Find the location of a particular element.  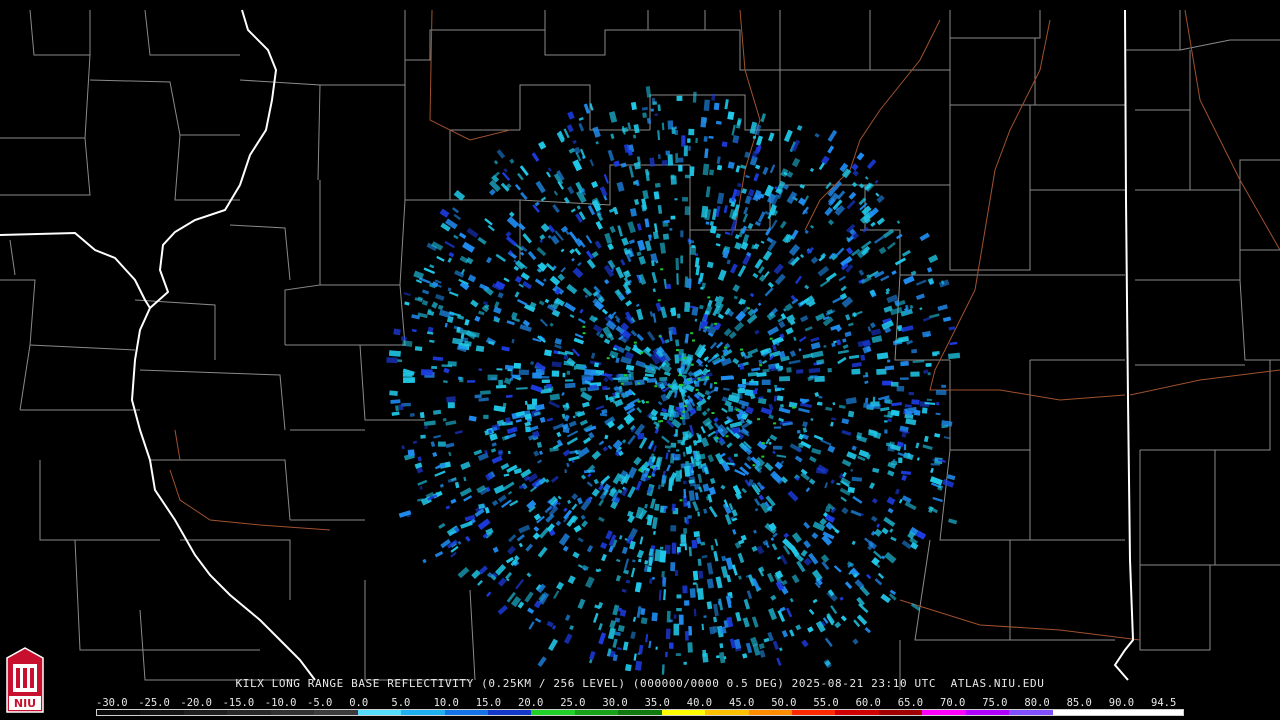

echo-cell-strong is located at coordinates (737, 409).